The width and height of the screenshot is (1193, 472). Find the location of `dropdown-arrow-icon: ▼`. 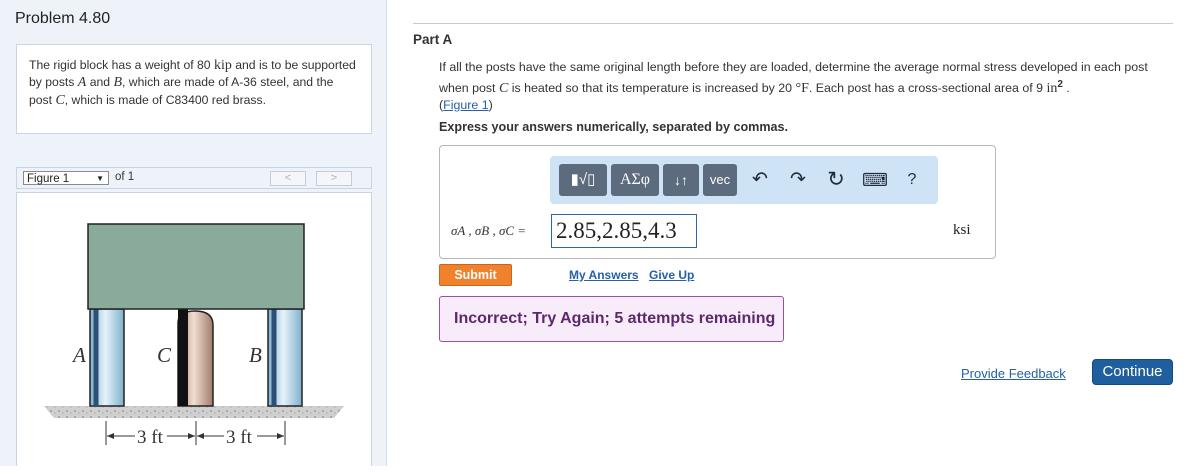

dropdown-arrow-icon: ▼ is located at coordinates (100, 178).